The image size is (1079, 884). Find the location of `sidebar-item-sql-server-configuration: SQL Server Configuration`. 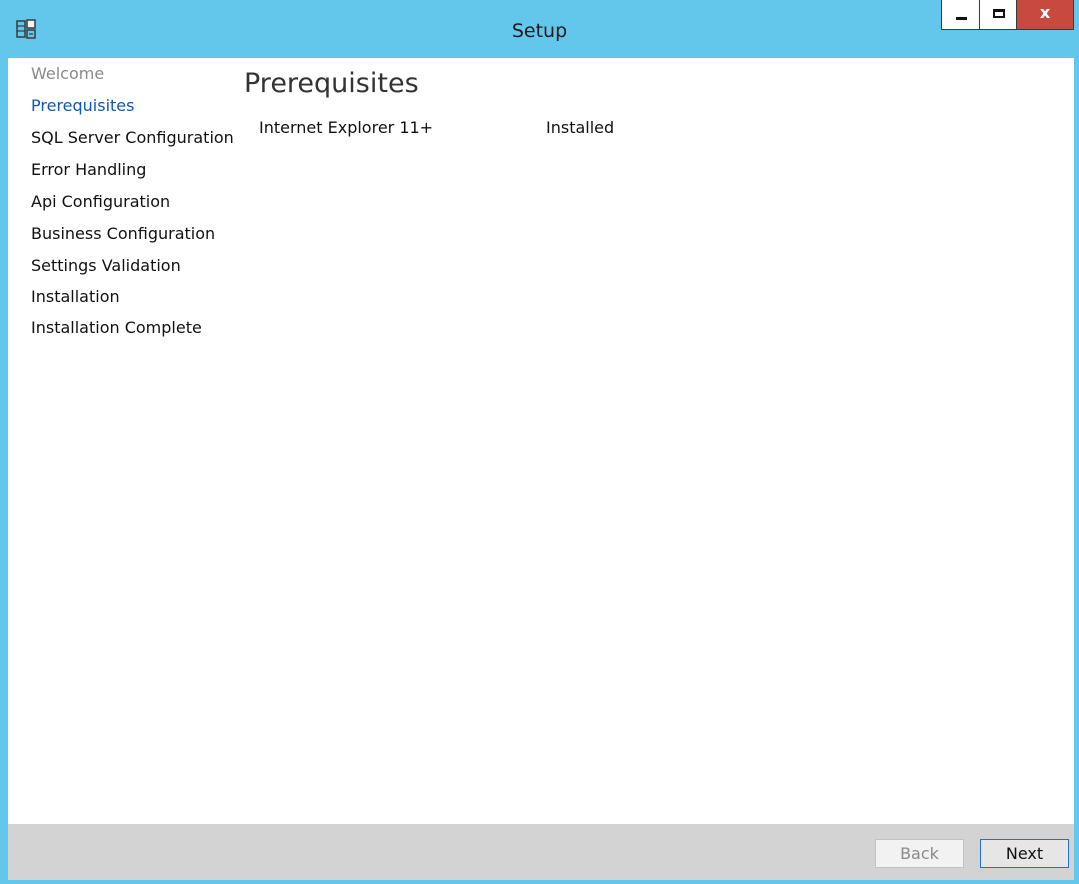

sidebar-item-sql-server-configuration: SQL Server Configuration is located at coordinates (132, 137).